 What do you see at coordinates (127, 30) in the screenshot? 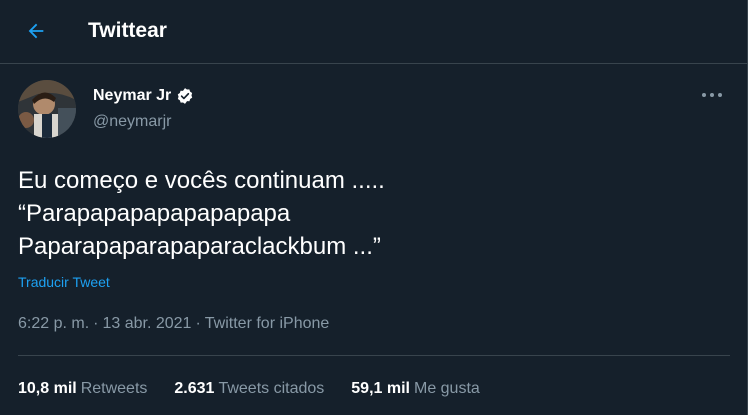
I see `page-title: Twittear` at bounding box center [127, 30].